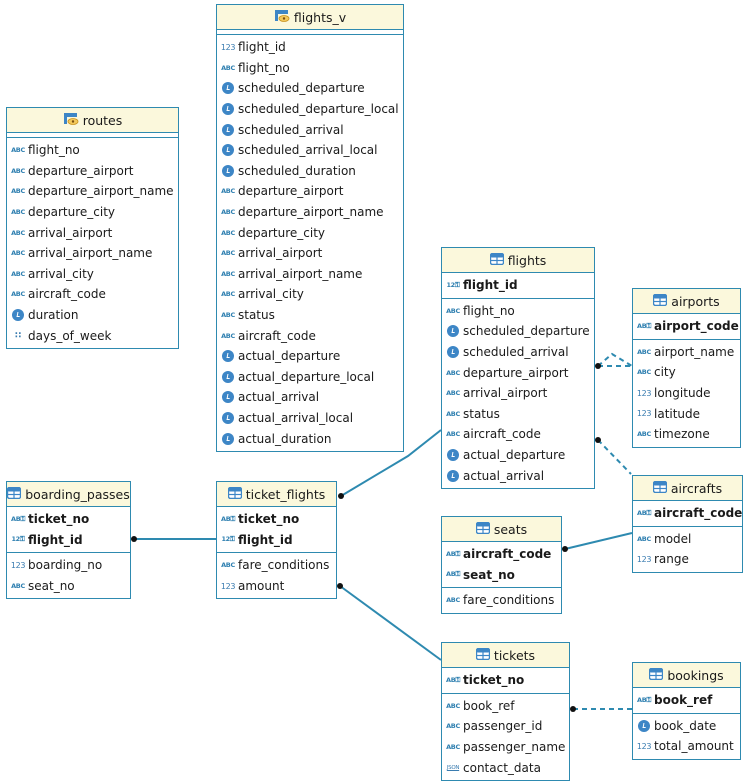  I want to click on column-row: duration, so click(92, 315).